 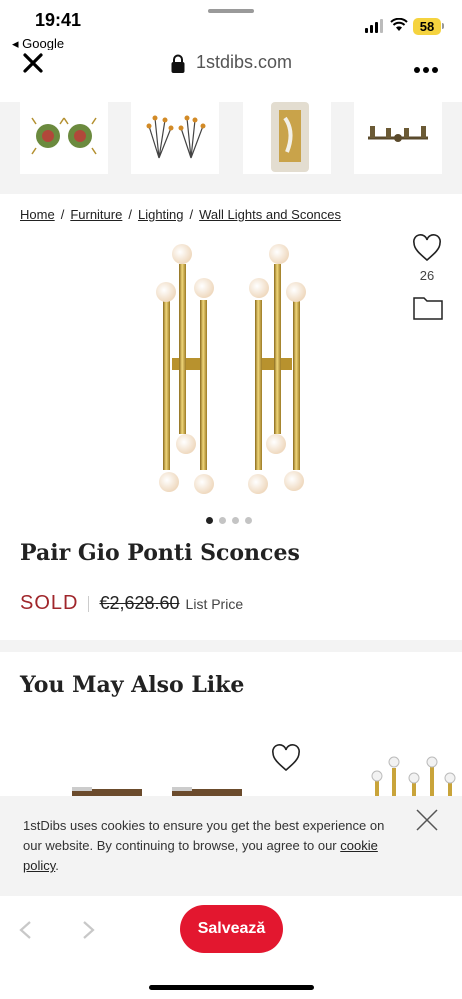 What do you see at coordinates (287, 138) in the screenshot?
I see `thumbnail-ceramic-panel-sconce` at bounding box center [287, 138].